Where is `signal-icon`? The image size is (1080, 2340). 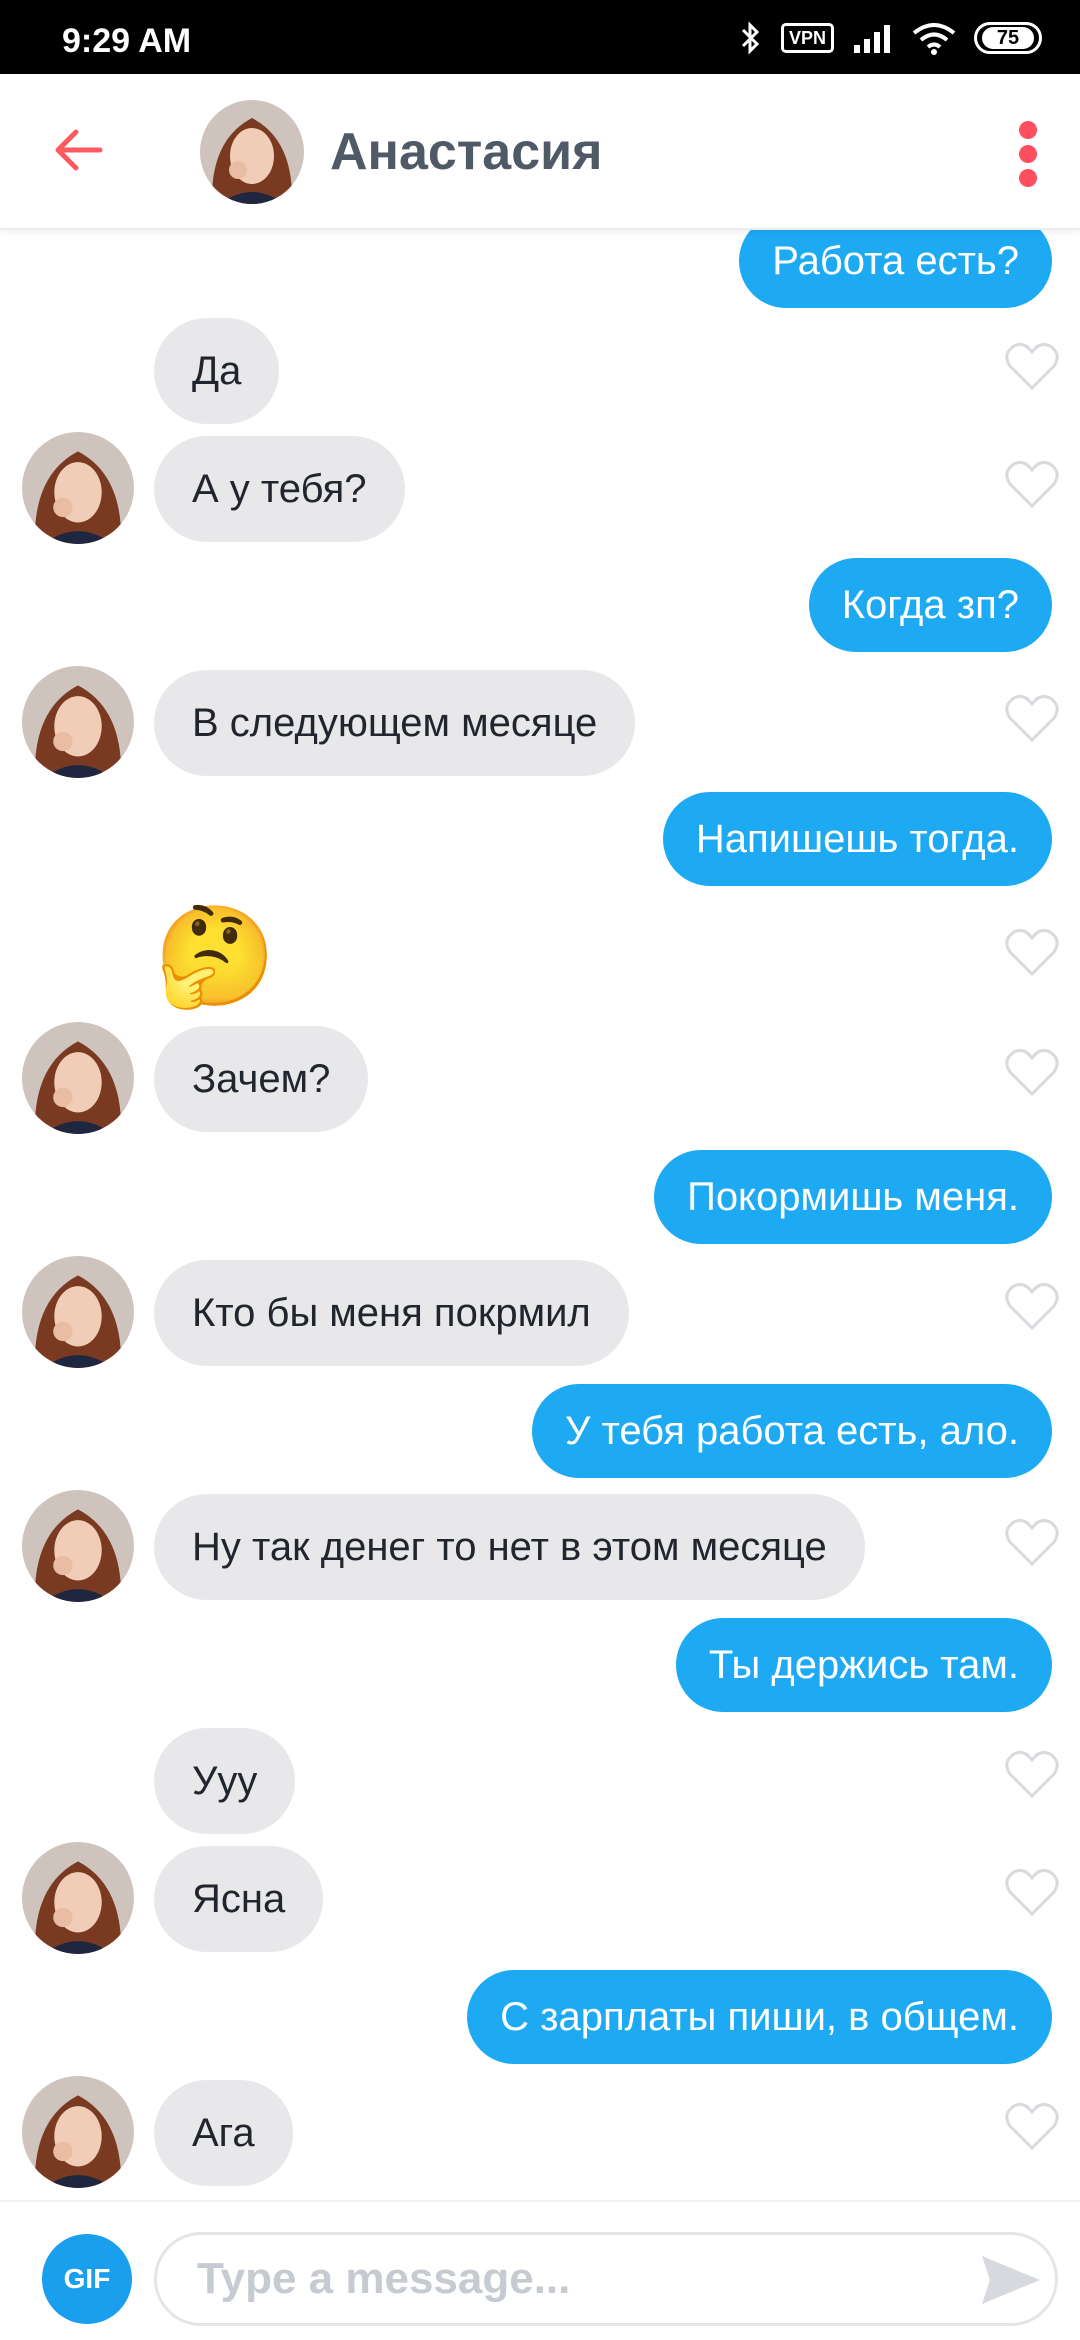 signal-icon is located at coordinates (872, 39).